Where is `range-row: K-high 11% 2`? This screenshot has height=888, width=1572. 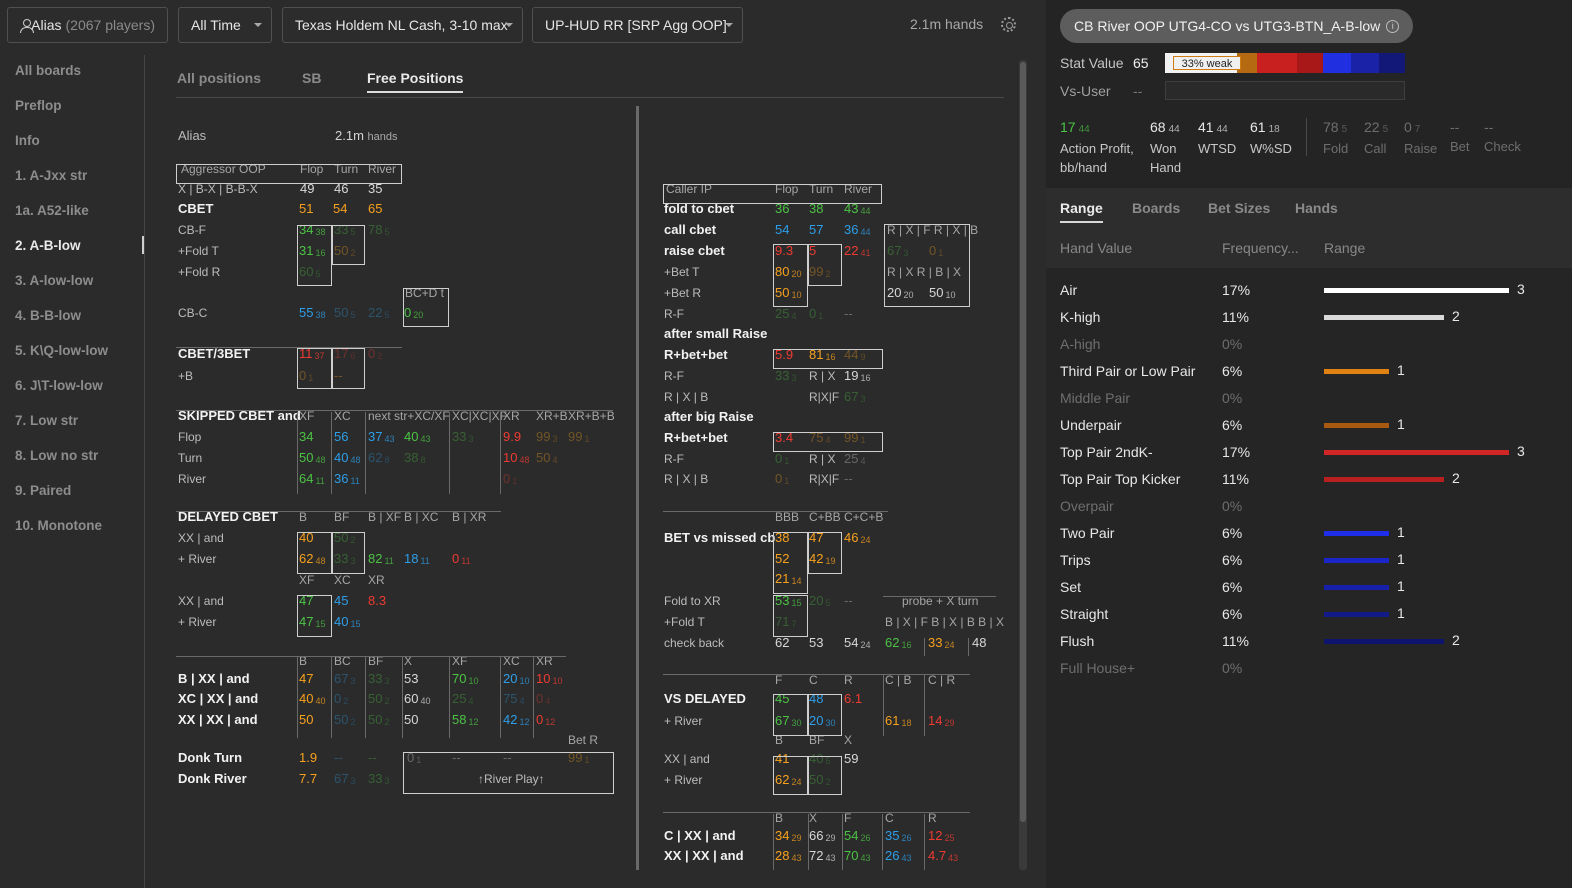 range-row: K-high 11% 2 is located at coordinates (1309, 317).